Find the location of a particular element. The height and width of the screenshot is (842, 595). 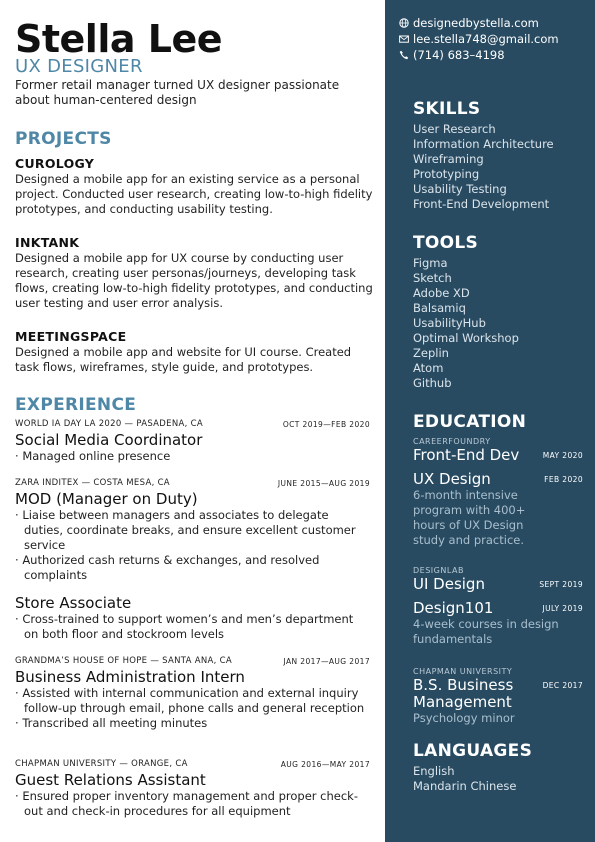

email-text: lee.stella748@gmail.com is located at coordinates (486, 39).